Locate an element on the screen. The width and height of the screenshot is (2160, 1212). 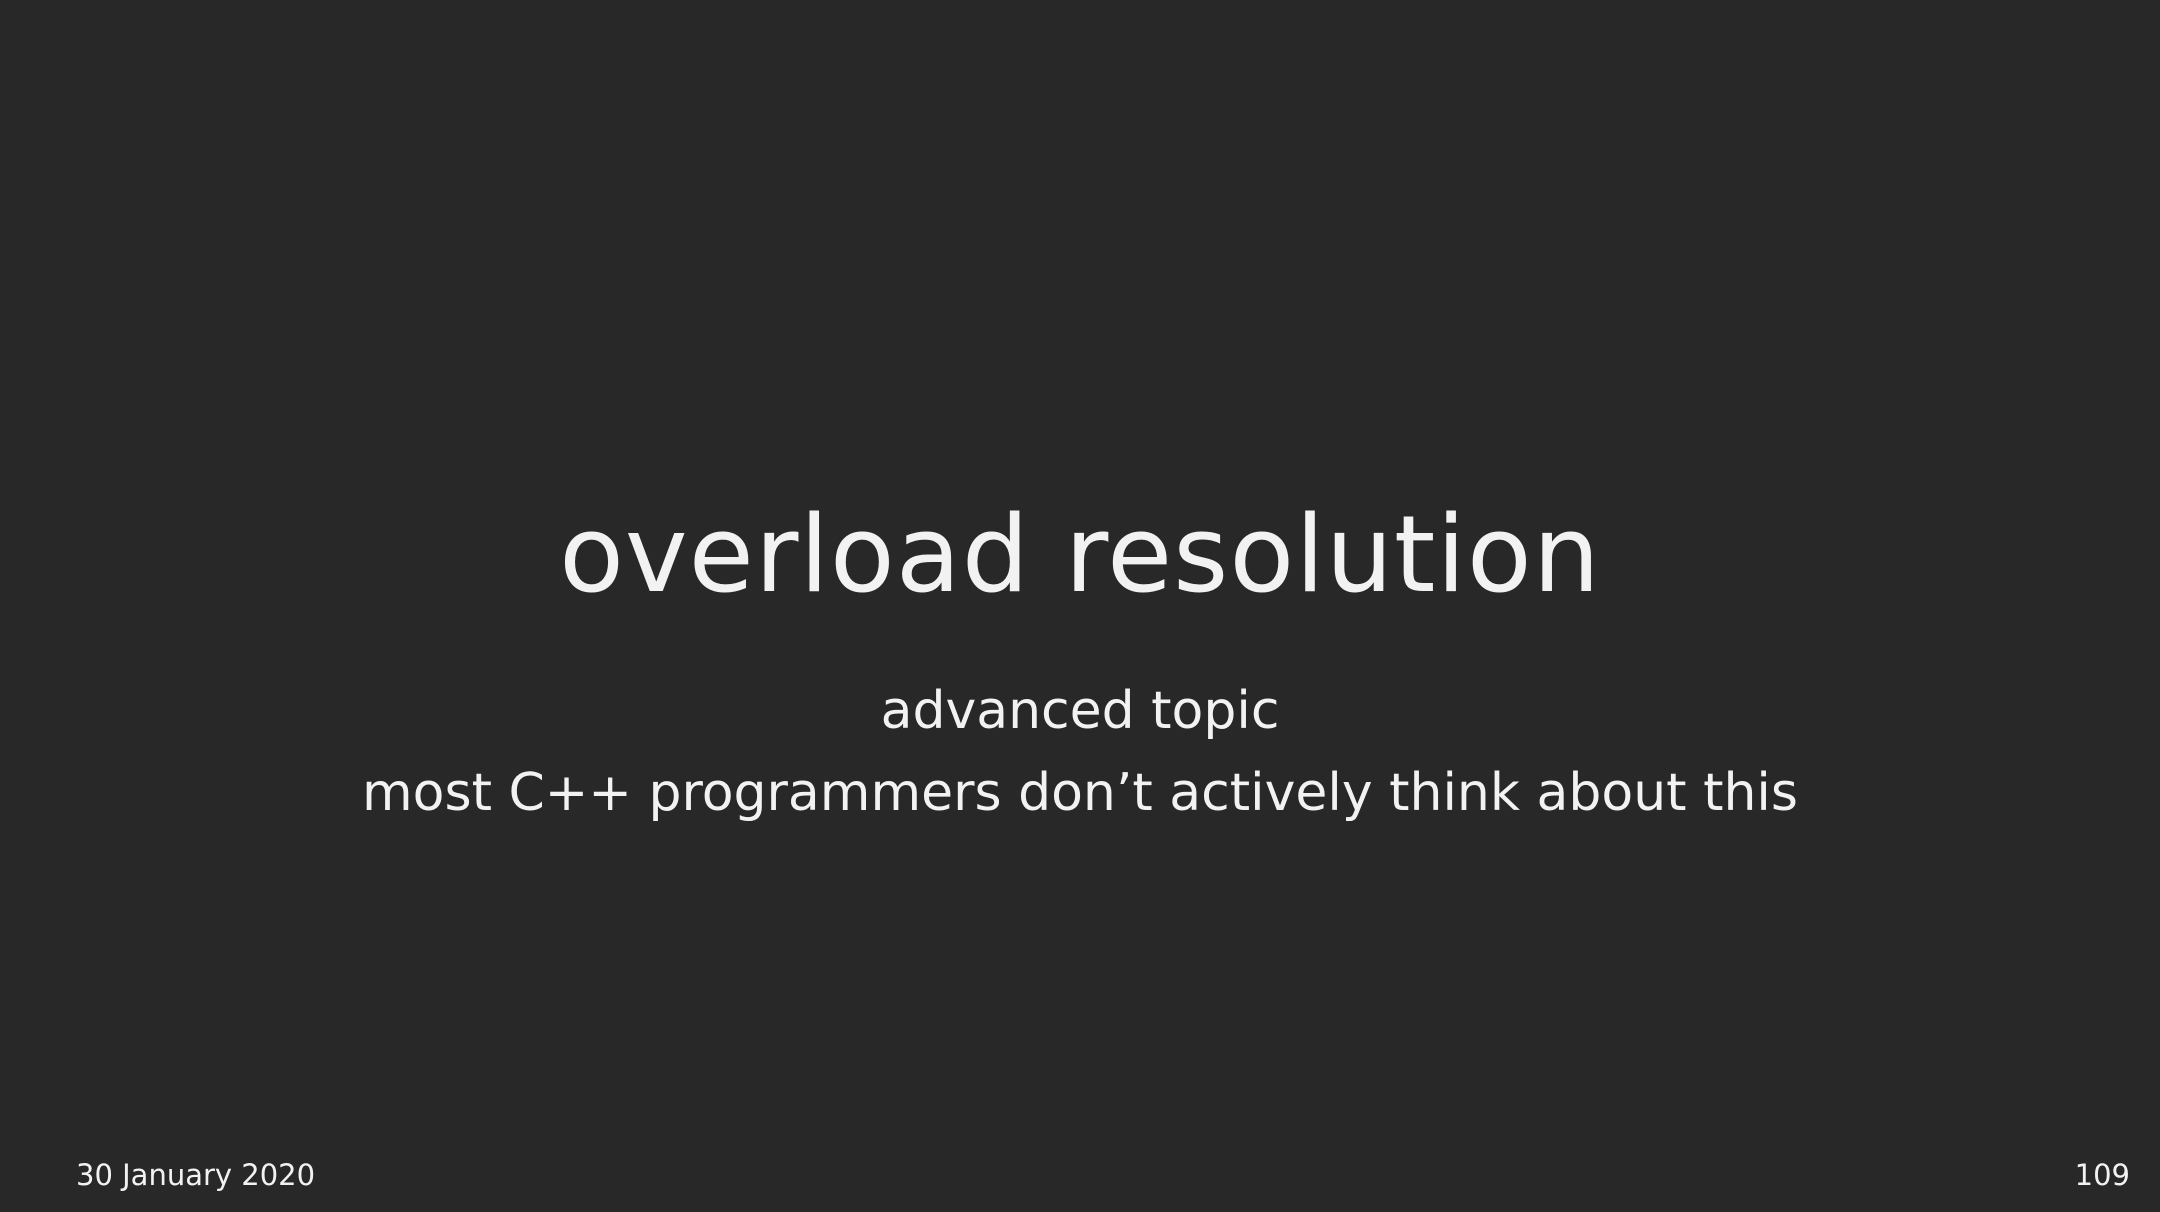
slide-title: overload resolution is located at coordinates (1080, 554).